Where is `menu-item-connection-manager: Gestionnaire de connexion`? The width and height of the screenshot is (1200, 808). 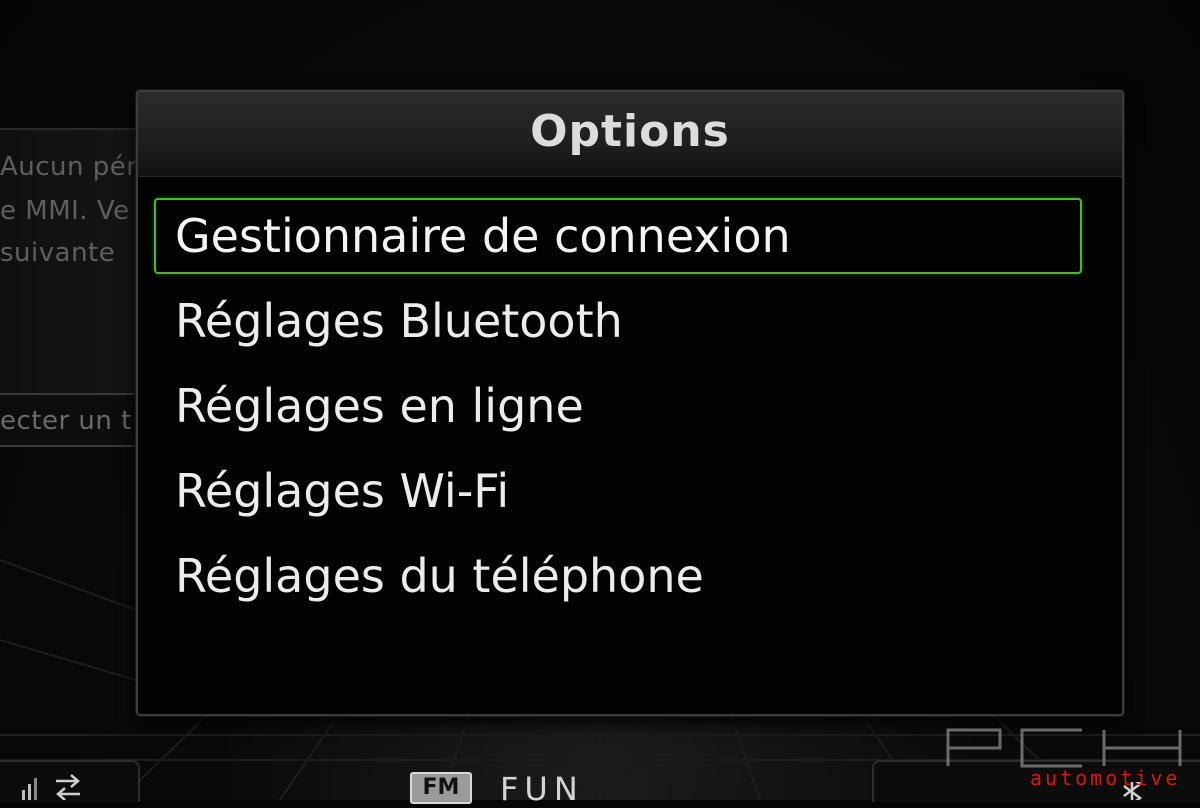
menu-item-connection-manager: Gestionnaire de connexion is located at coordinates (618, 236).